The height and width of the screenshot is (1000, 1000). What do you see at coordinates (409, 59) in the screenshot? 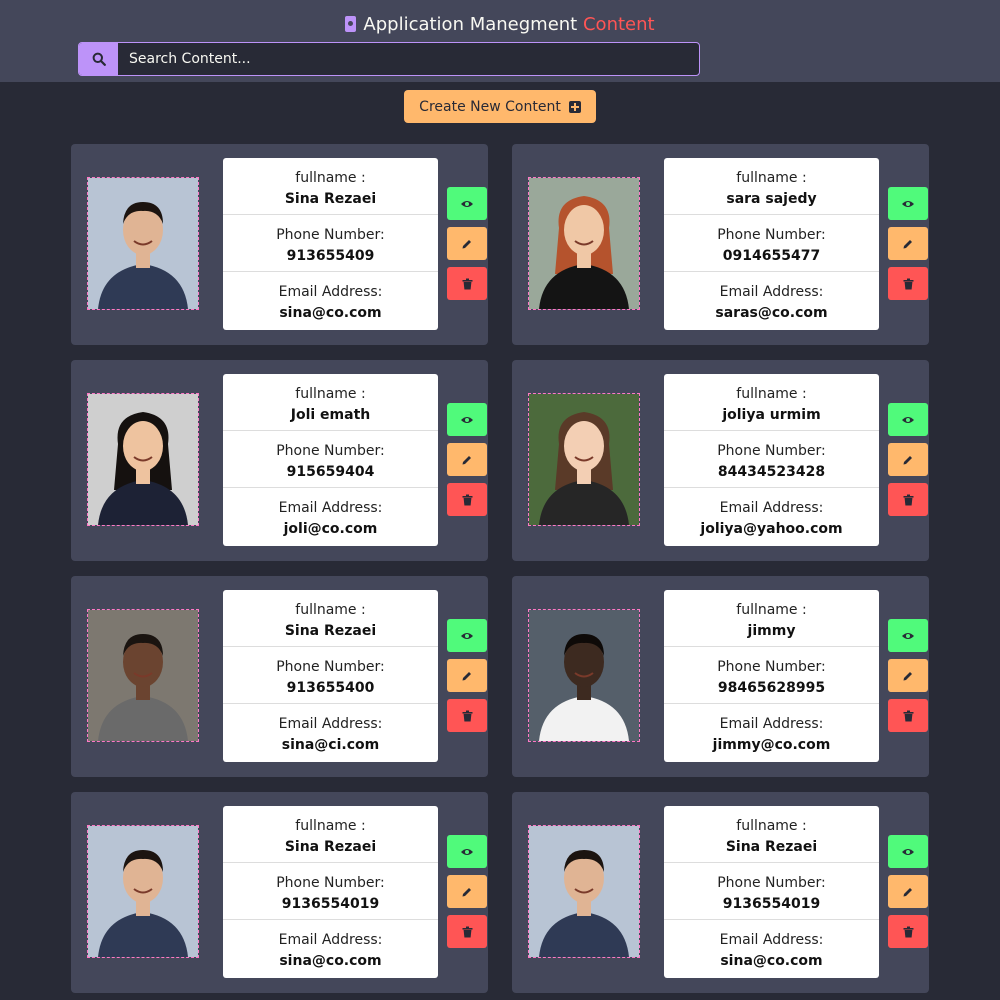
I see `search-input` at bounding box center [409, 59].